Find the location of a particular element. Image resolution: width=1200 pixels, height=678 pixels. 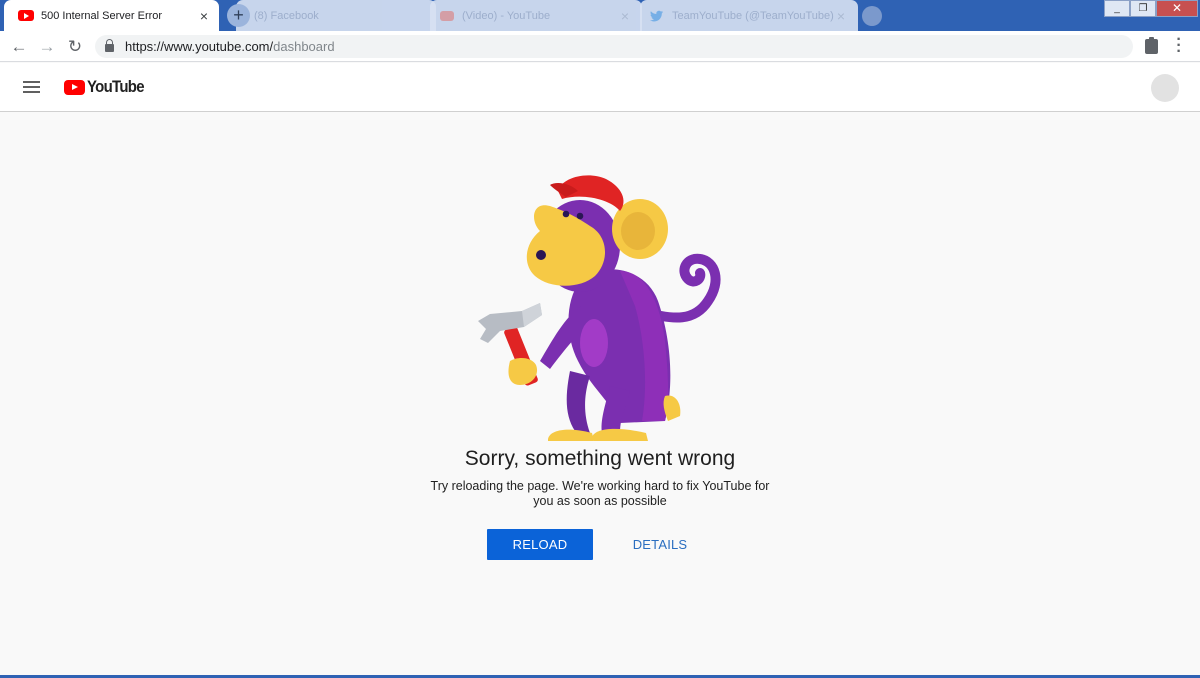

tab-title: 500 Internal Server Error is located at coordinates (102, 15).